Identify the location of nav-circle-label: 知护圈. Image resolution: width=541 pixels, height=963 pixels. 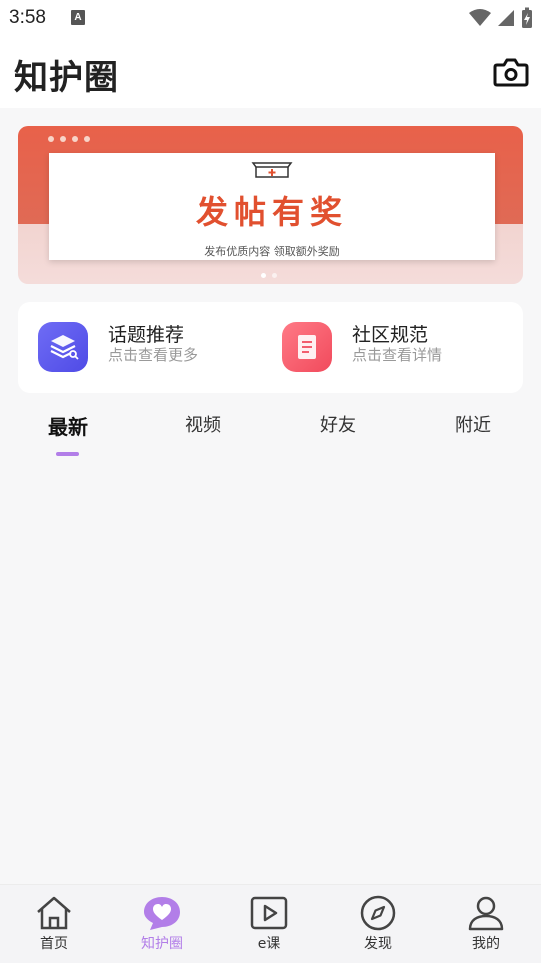
(162, 944).